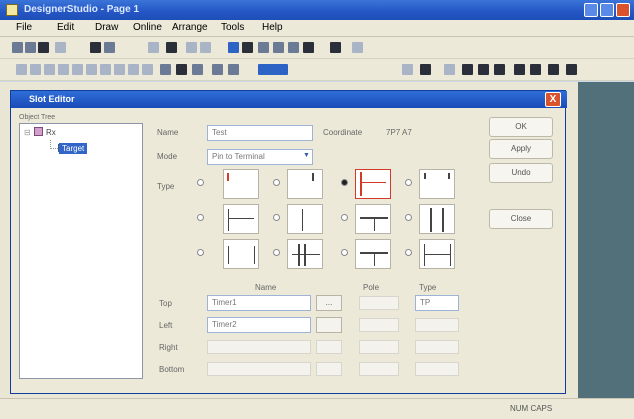 This screenshot has height=419, width=634. Describe the element at coordinates (278, 47) in the screenshot. I see `ungroup-icon` at that location.